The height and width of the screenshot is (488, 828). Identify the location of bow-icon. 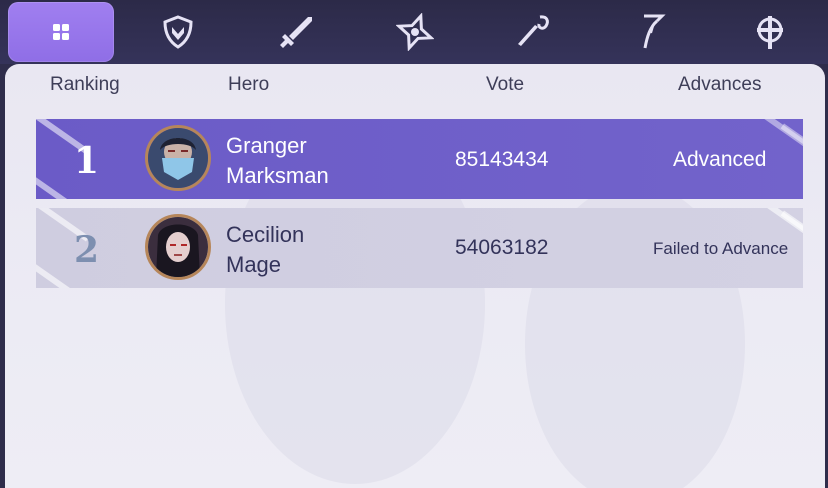
(654, 31).